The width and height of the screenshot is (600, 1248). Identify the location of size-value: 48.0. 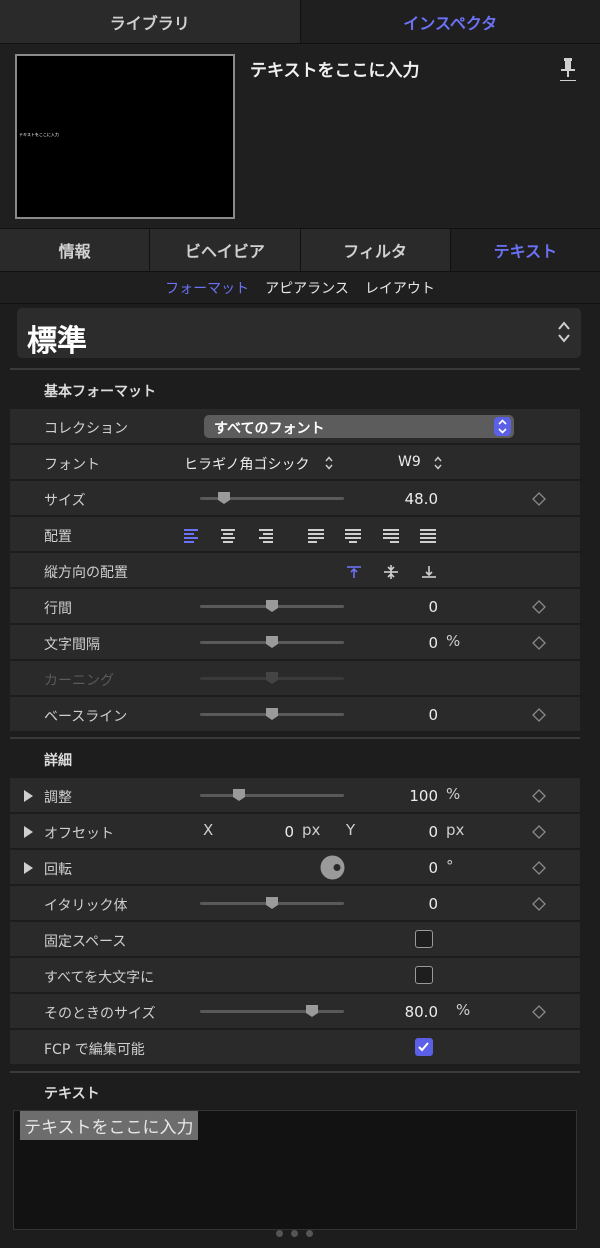
(398, 499).